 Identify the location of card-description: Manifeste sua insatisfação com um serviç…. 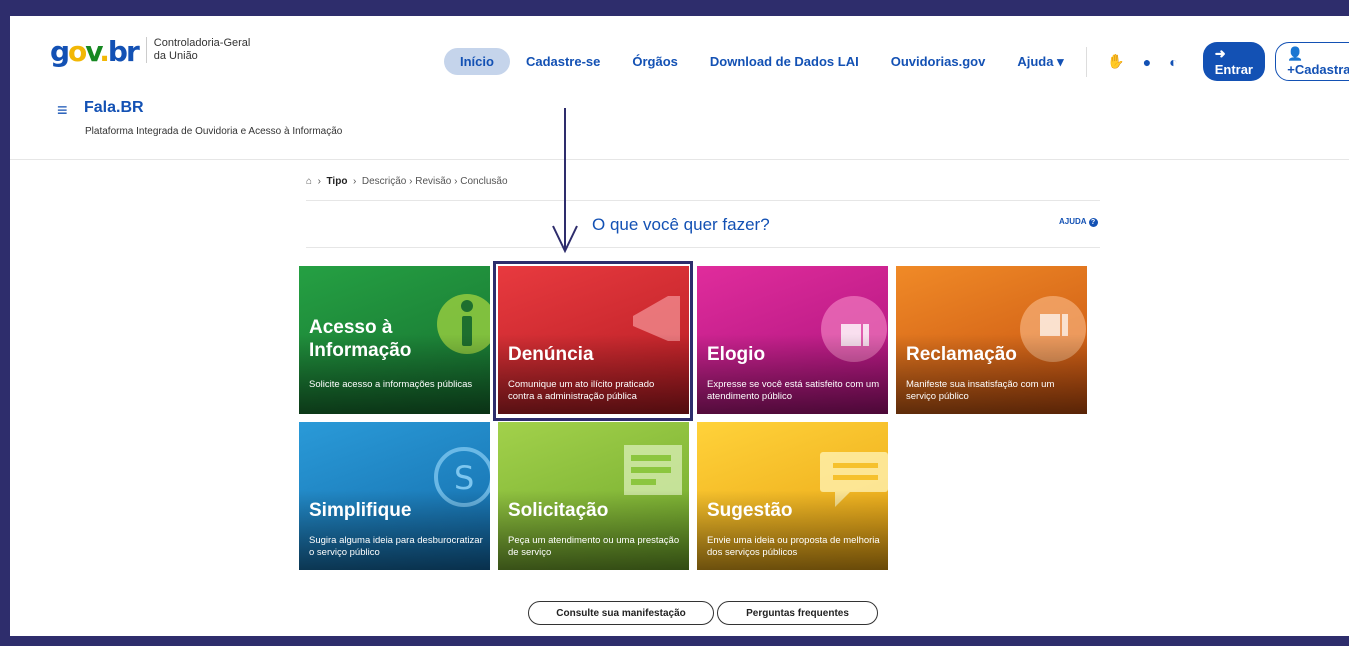
(980, 390).